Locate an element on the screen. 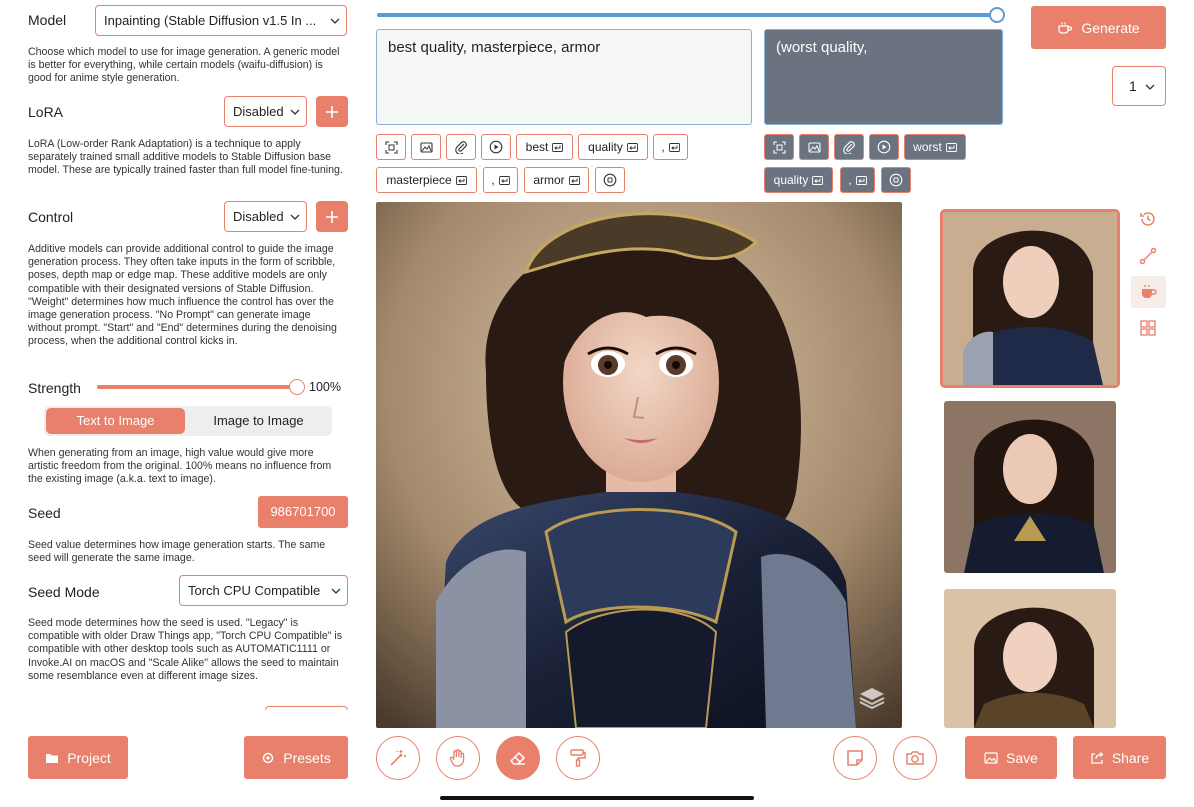 The image size is (1194, 807). seed-value-button: 986701700 is located at coordinates (303, 512).